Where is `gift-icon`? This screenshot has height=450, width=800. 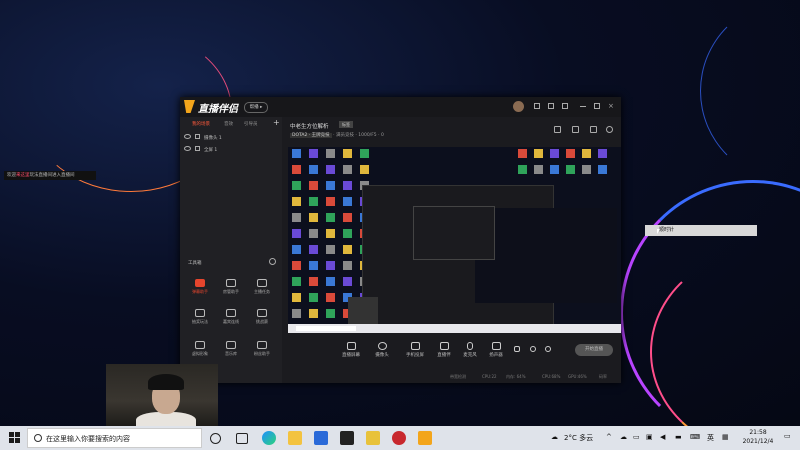
gift-icon is located at coordinates (551, 106).